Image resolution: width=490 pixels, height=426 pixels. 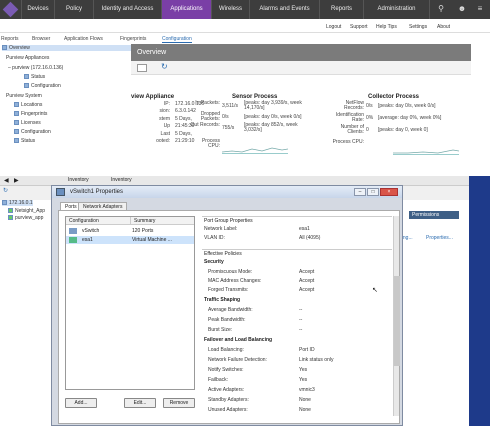 I want to click on tree-vm: Netsight_App, so click(x=26, y=211).